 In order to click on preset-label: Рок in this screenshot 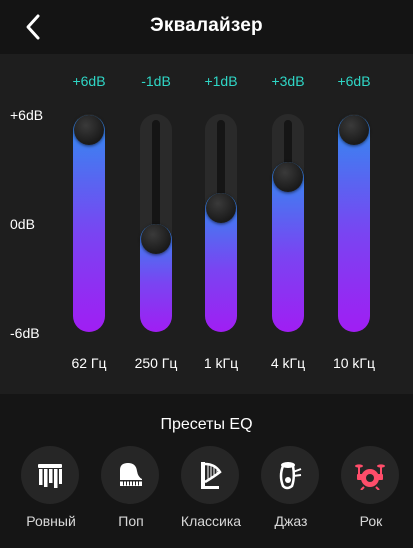, I will do `click(371, 521)`.